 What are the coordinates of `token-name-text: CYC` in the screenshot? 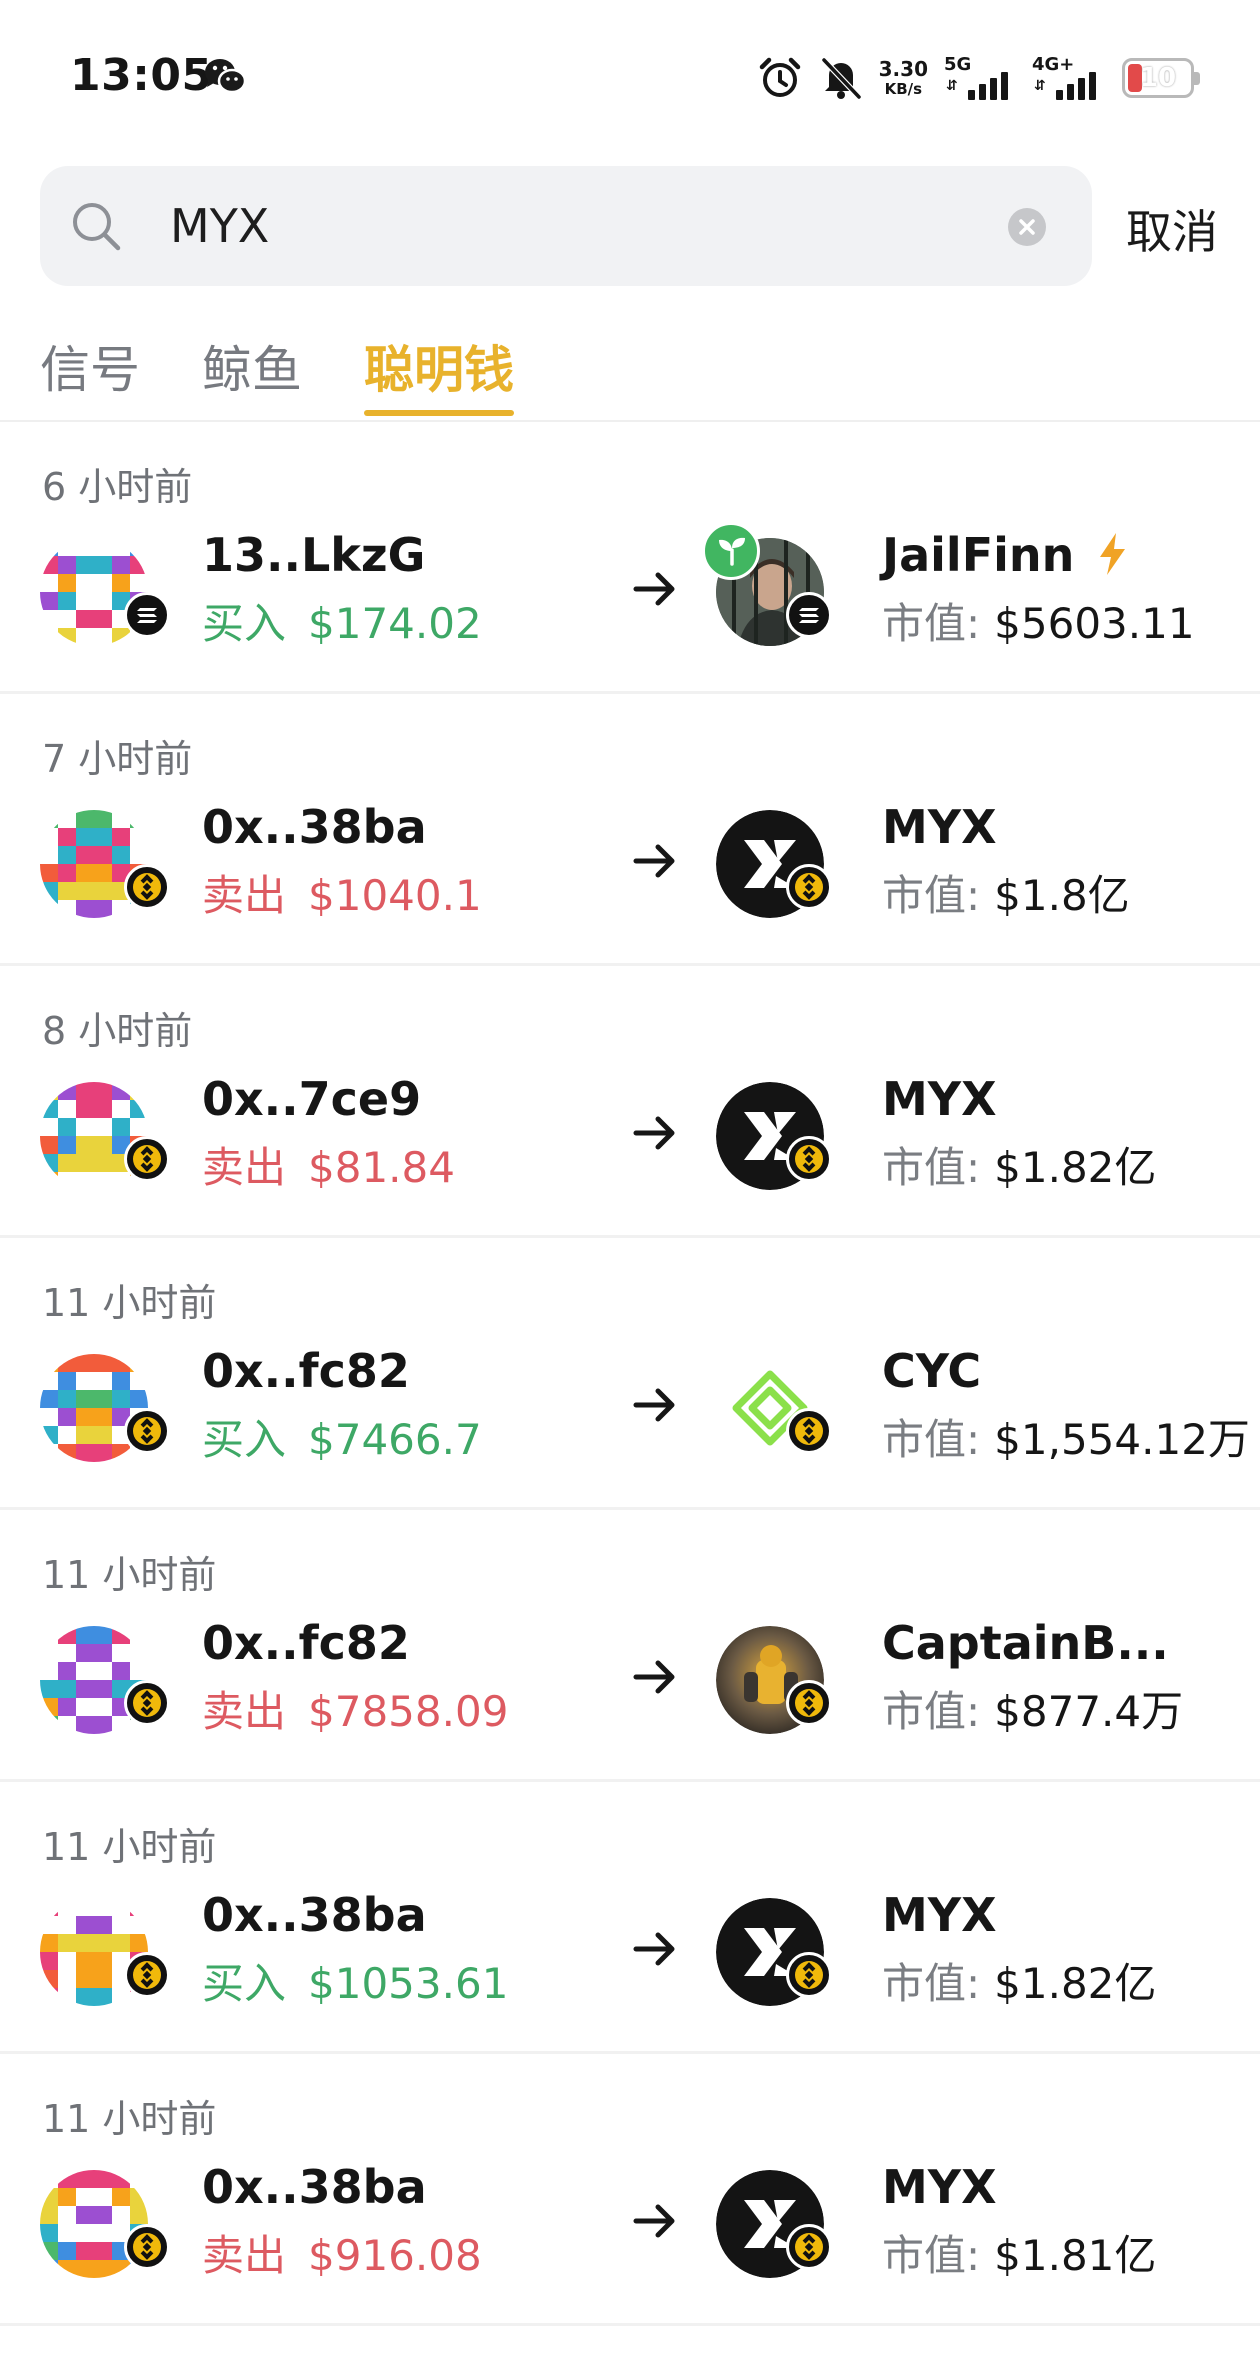 It's located at (932, 1371).